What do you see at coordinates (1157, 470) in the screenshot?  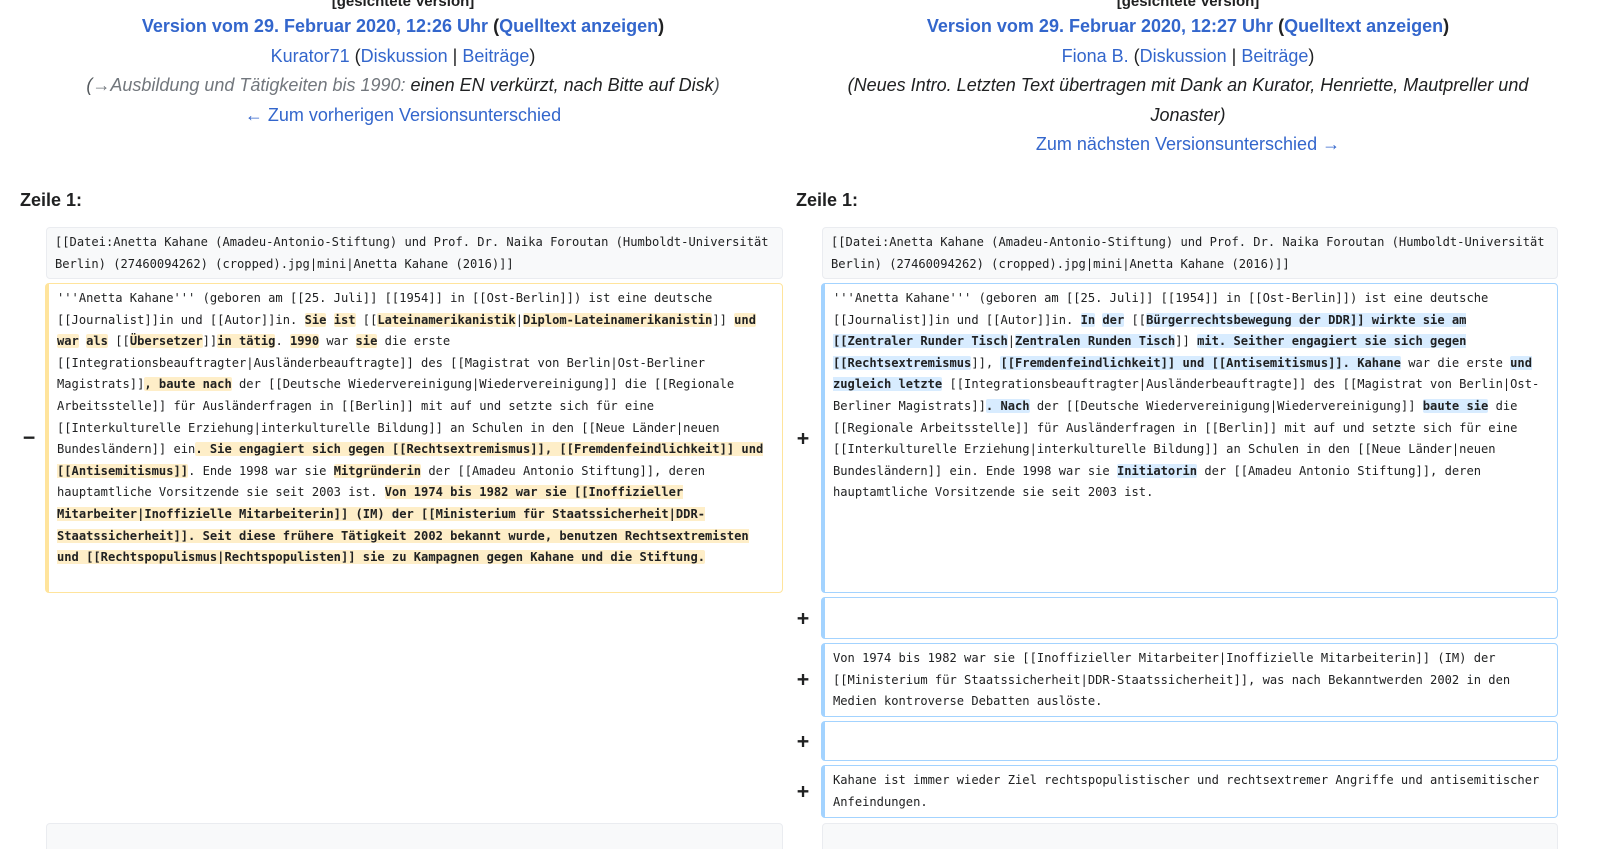 I see `changed-text-highlight: Initiatorin` at bounding box center [1157, 470].